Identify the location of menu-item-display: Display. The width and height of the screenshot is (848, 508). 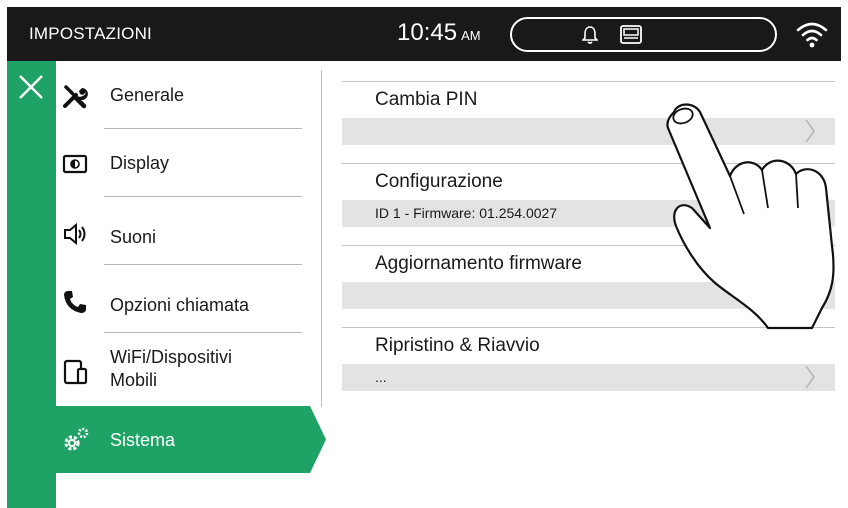
(180, 163).